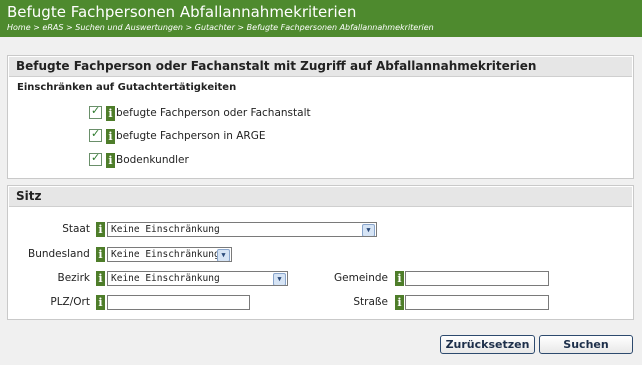 This screenshot has height=365, width=642. I want to click on bezirk-select-value: Keine Einschränkung, so click(165, 278).